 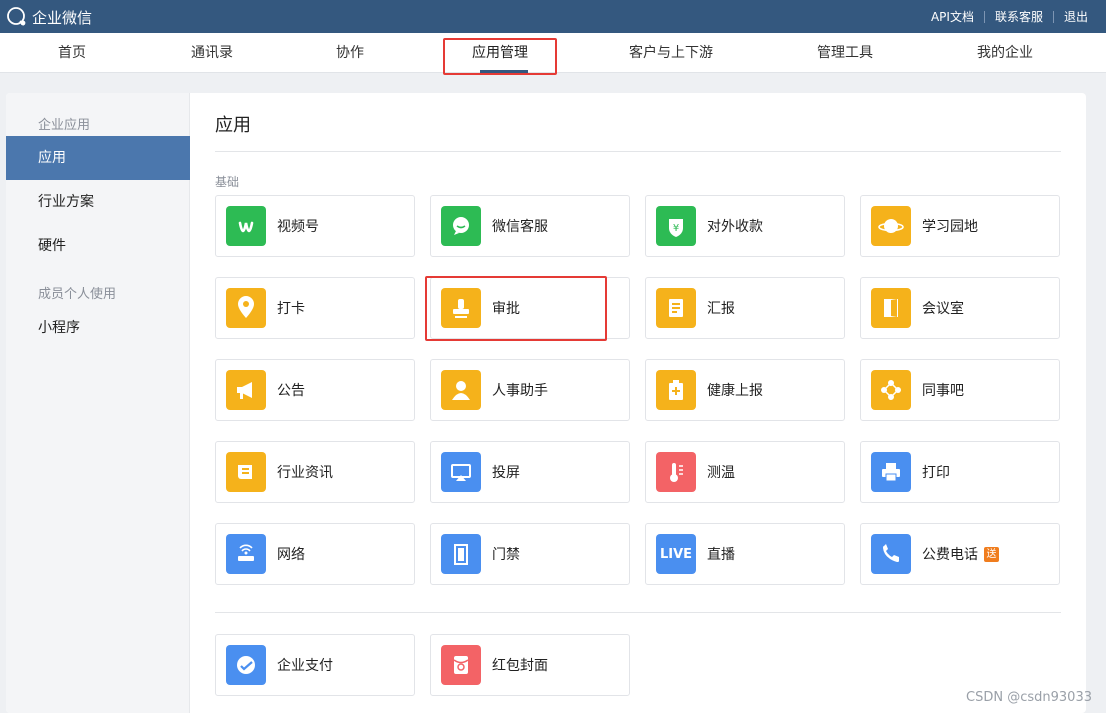 I want to click on live-icon-text: LIVE, so click(x=676, y=554).